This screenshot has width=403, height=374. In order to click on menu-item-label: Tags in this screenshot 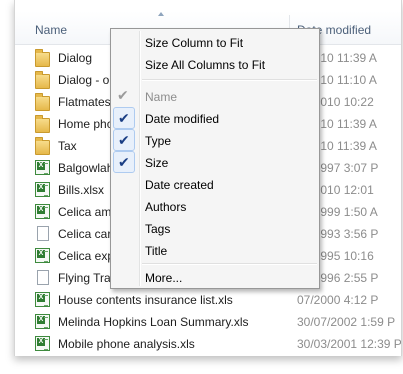, I will do `click(158, 229)`.